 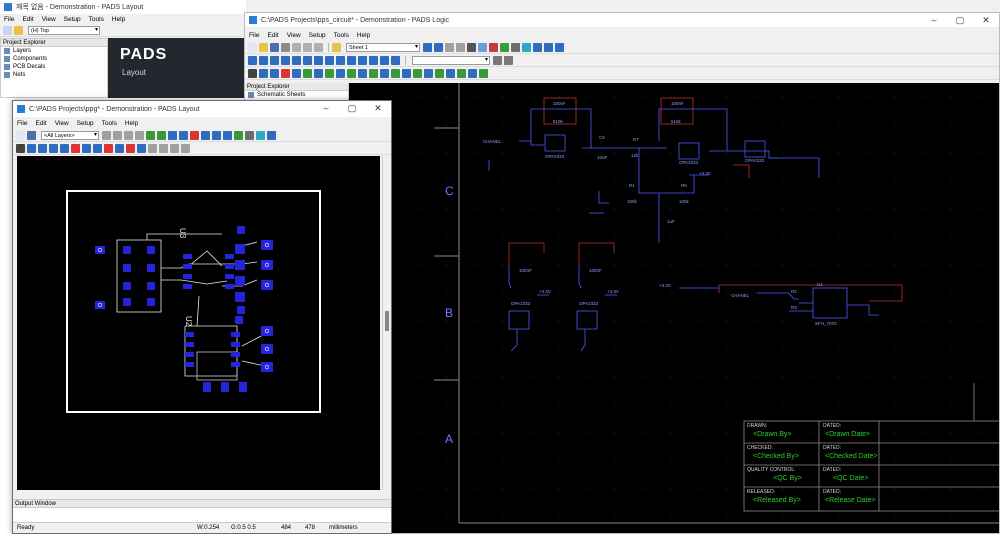 I want to click on copy2-icon, so click(x=329, y=60).